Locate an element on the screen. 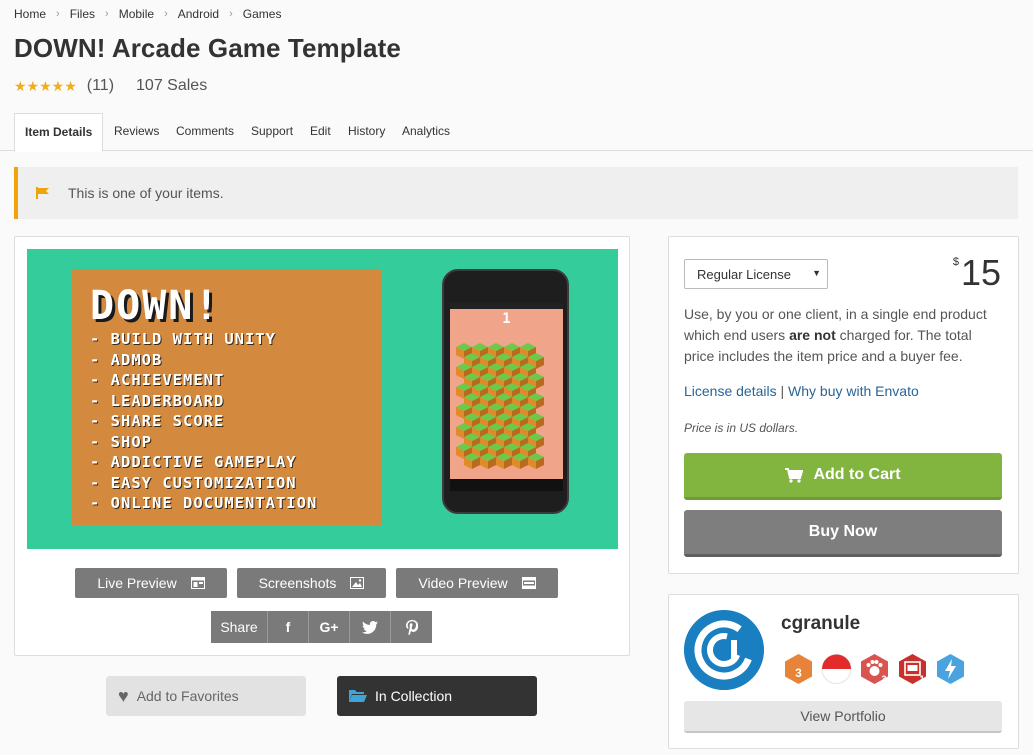 The image size is (1033, 755). facebook-icon: f is located at coordinates (288, 627).